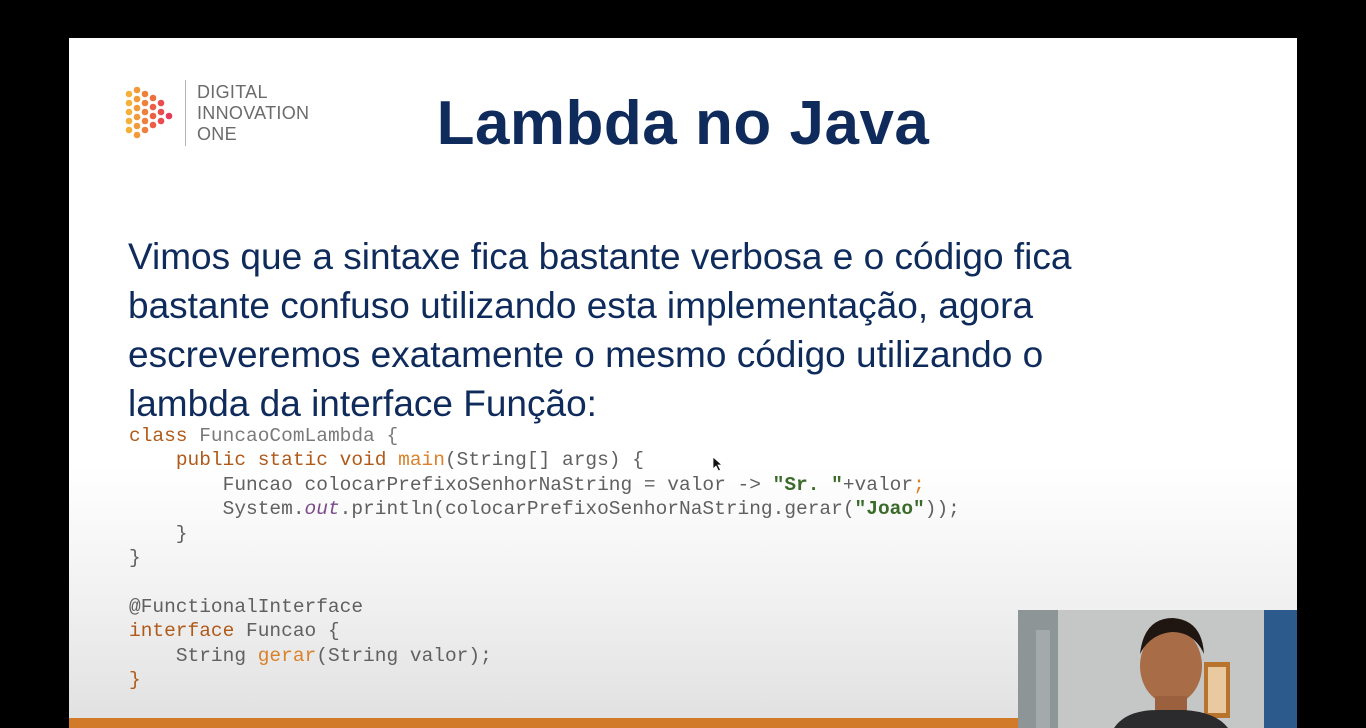  Describe the element at coordinates (889, 509) in the screenshot. I see `code-string: "Joao"` at that location.